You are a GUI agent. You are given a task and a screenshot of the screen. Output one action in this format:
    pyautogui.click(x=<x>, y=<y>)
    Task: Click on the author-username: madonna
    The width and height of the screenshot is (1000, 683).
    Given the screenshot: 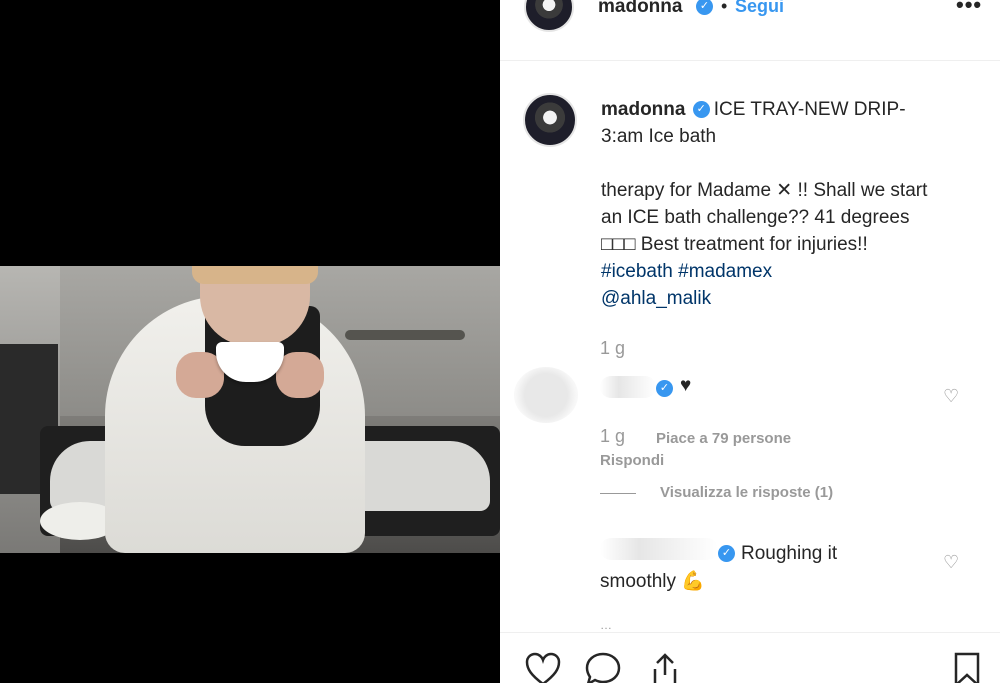 What is the action you would take?
    pyautogui.click(x=640, y=9)
    